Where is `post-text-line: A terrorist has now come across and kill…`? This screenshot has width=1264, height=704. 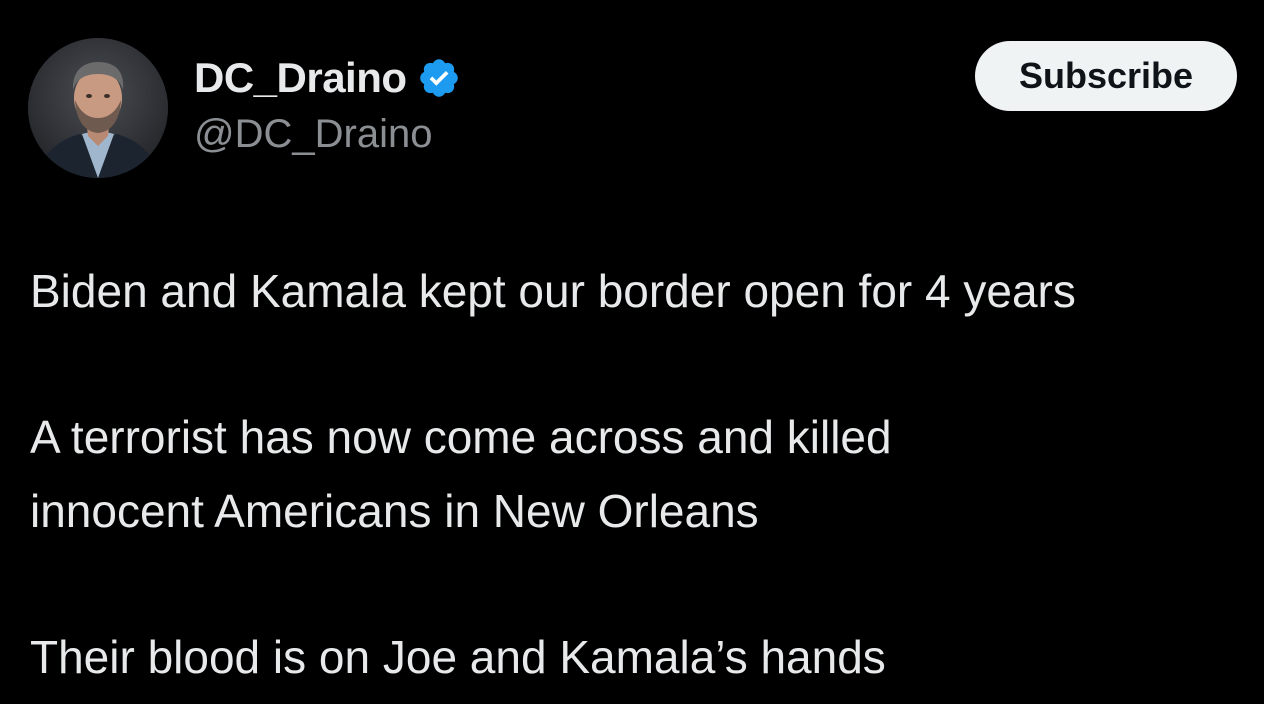
post-text-line: A terrorist has now come across and kill… is located at coordinates (461, 437).